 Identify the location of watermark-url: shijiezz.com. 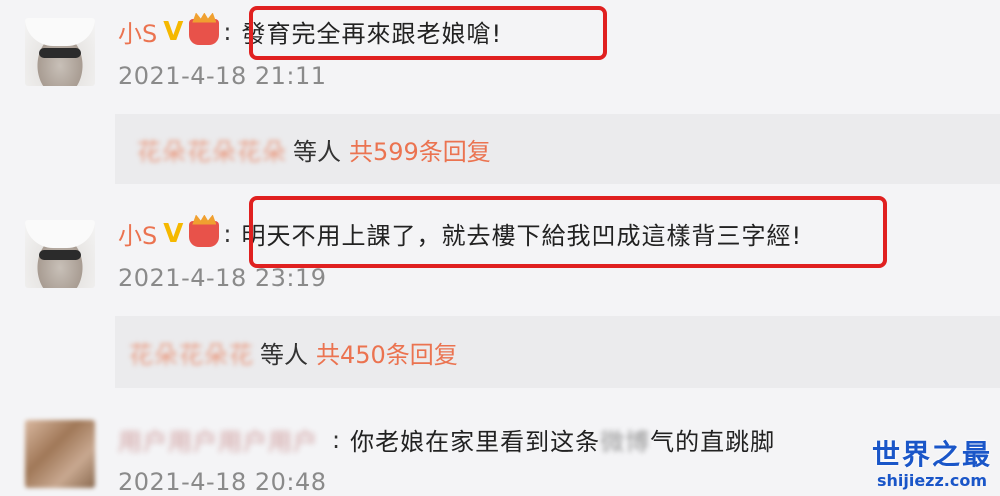
(932, 480).